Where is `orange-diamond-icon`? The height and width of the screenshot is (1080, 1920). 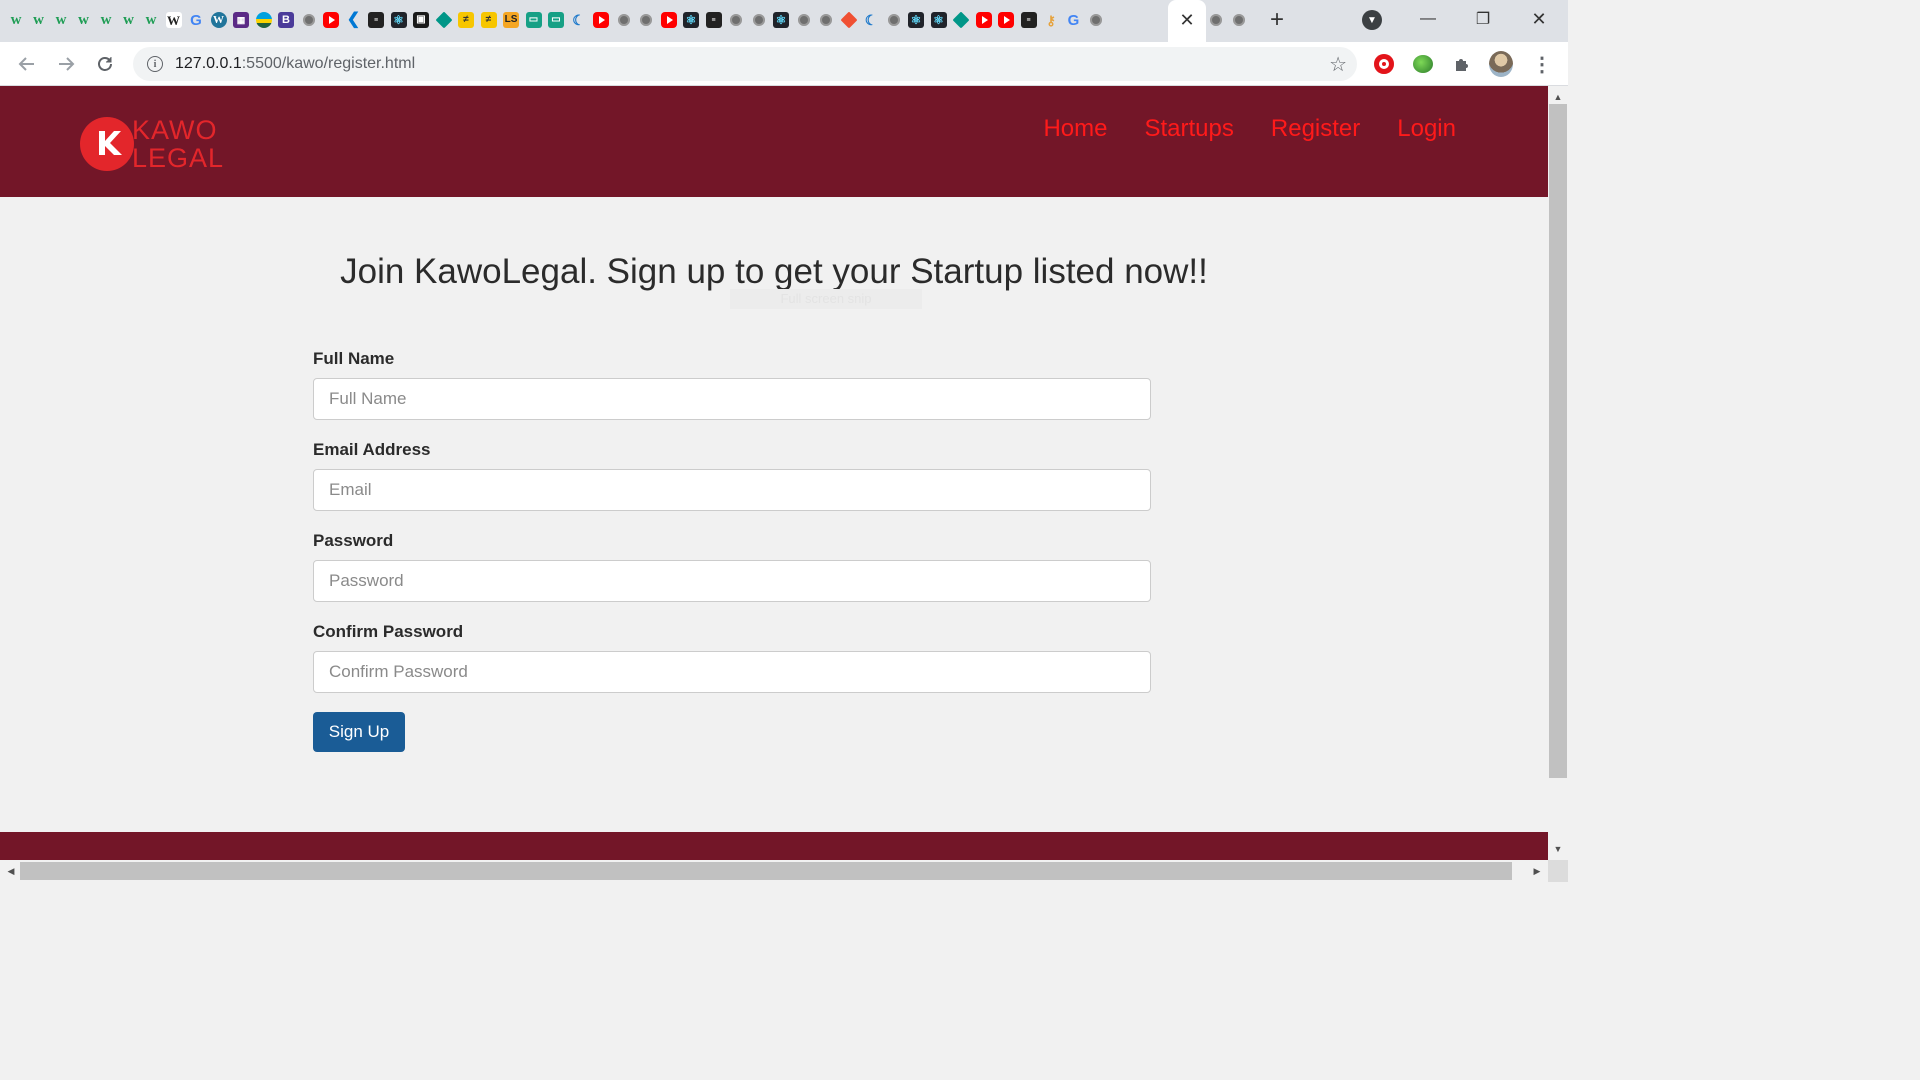 orange-diamond-icon is located at coordinates (848, 20).